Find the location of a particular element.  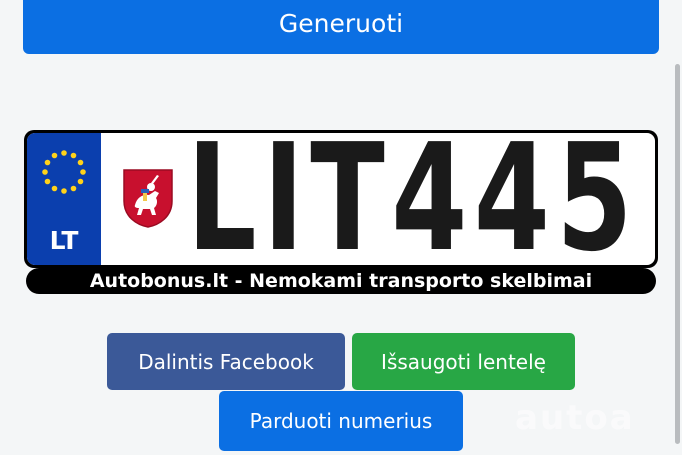

scrollbar is located at coordinates (677, 254).